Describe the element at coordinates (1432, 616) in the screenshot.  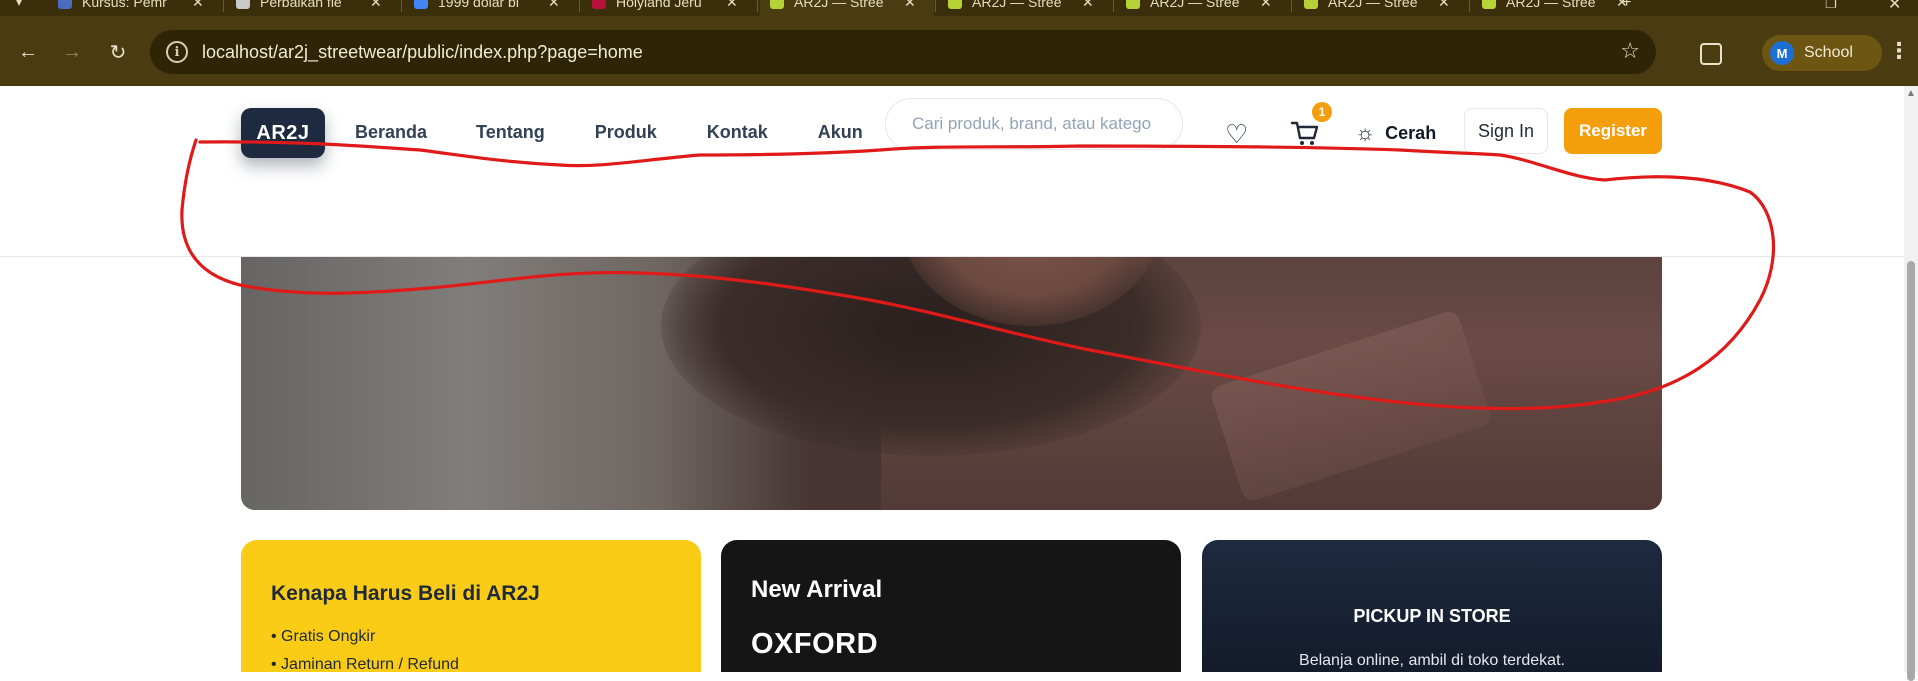
I see `pickup-title: PICKUP IN STORE` at that location.